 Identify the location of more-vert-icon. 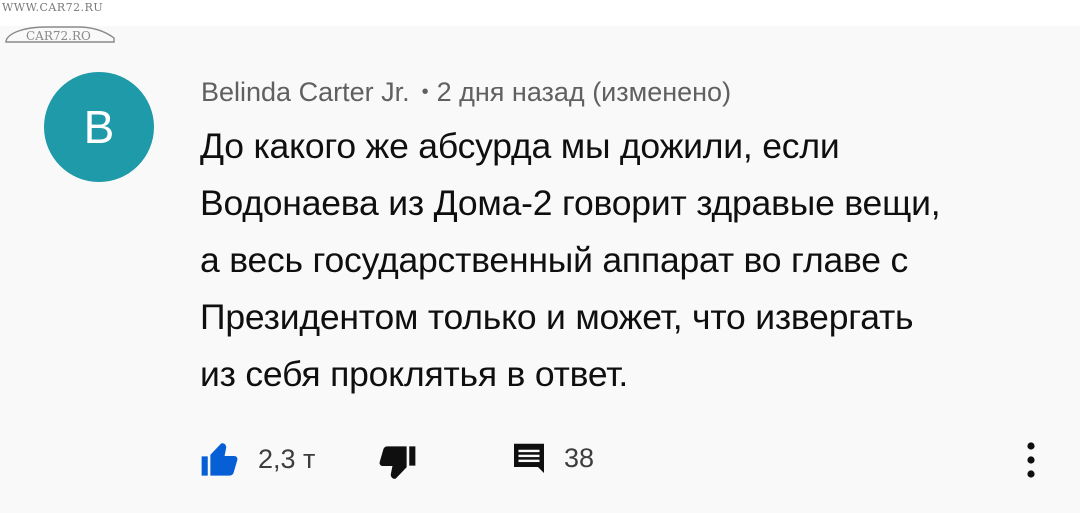
(1031, 460).